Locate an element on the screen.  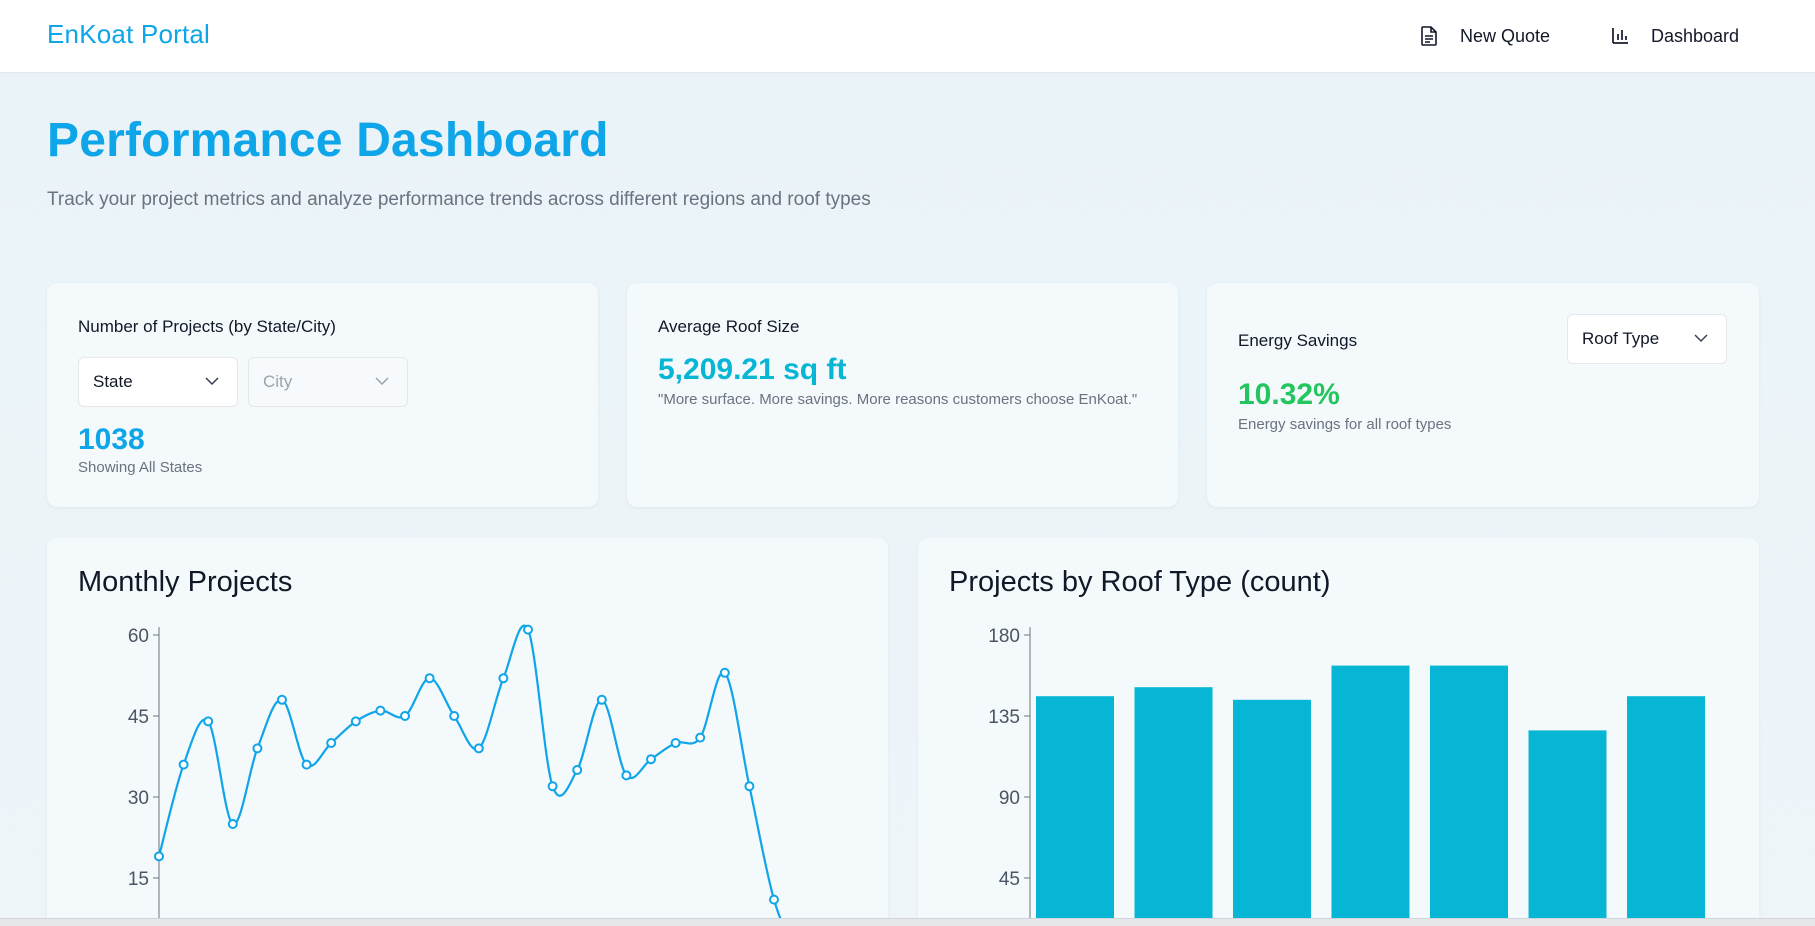
projects-caption: Showing All States is located at coordinates (140, 467).